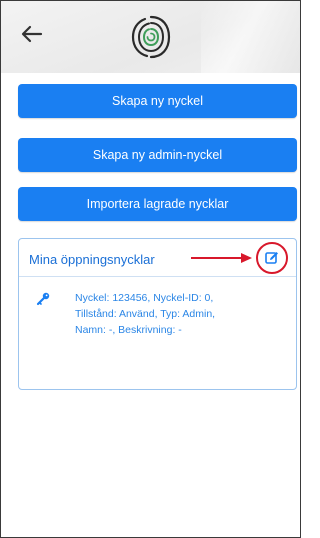 This screenshot has height=538, width=320. I want to click on my-keys-title: Mina öppningsnycklar, so click(92, 259).